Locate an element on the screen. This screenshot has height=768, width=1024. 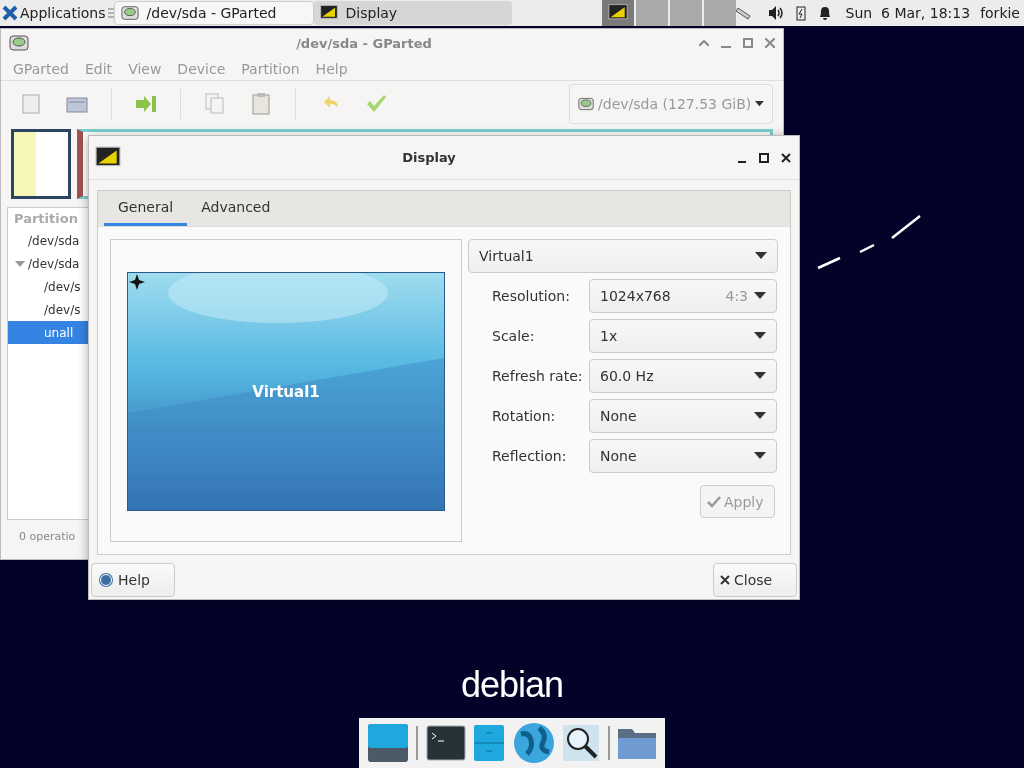
debian-logo: debian is located at coordinates (512, 685).